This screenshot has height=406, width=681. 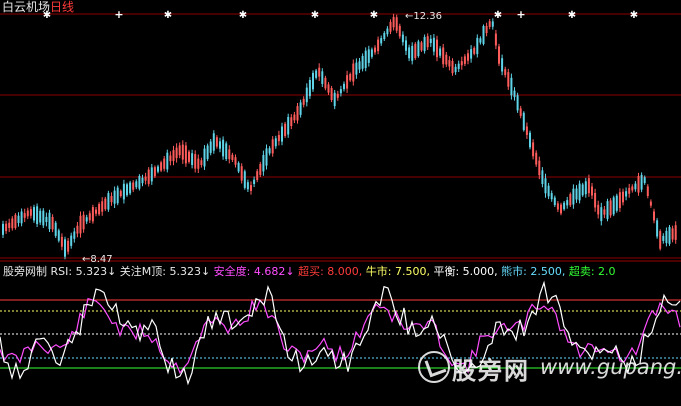 What do you see at coordinates (328, 271) in the screenshot?
I see `legend-item: 超买: 8.000,` at bounding box center [328, 271].